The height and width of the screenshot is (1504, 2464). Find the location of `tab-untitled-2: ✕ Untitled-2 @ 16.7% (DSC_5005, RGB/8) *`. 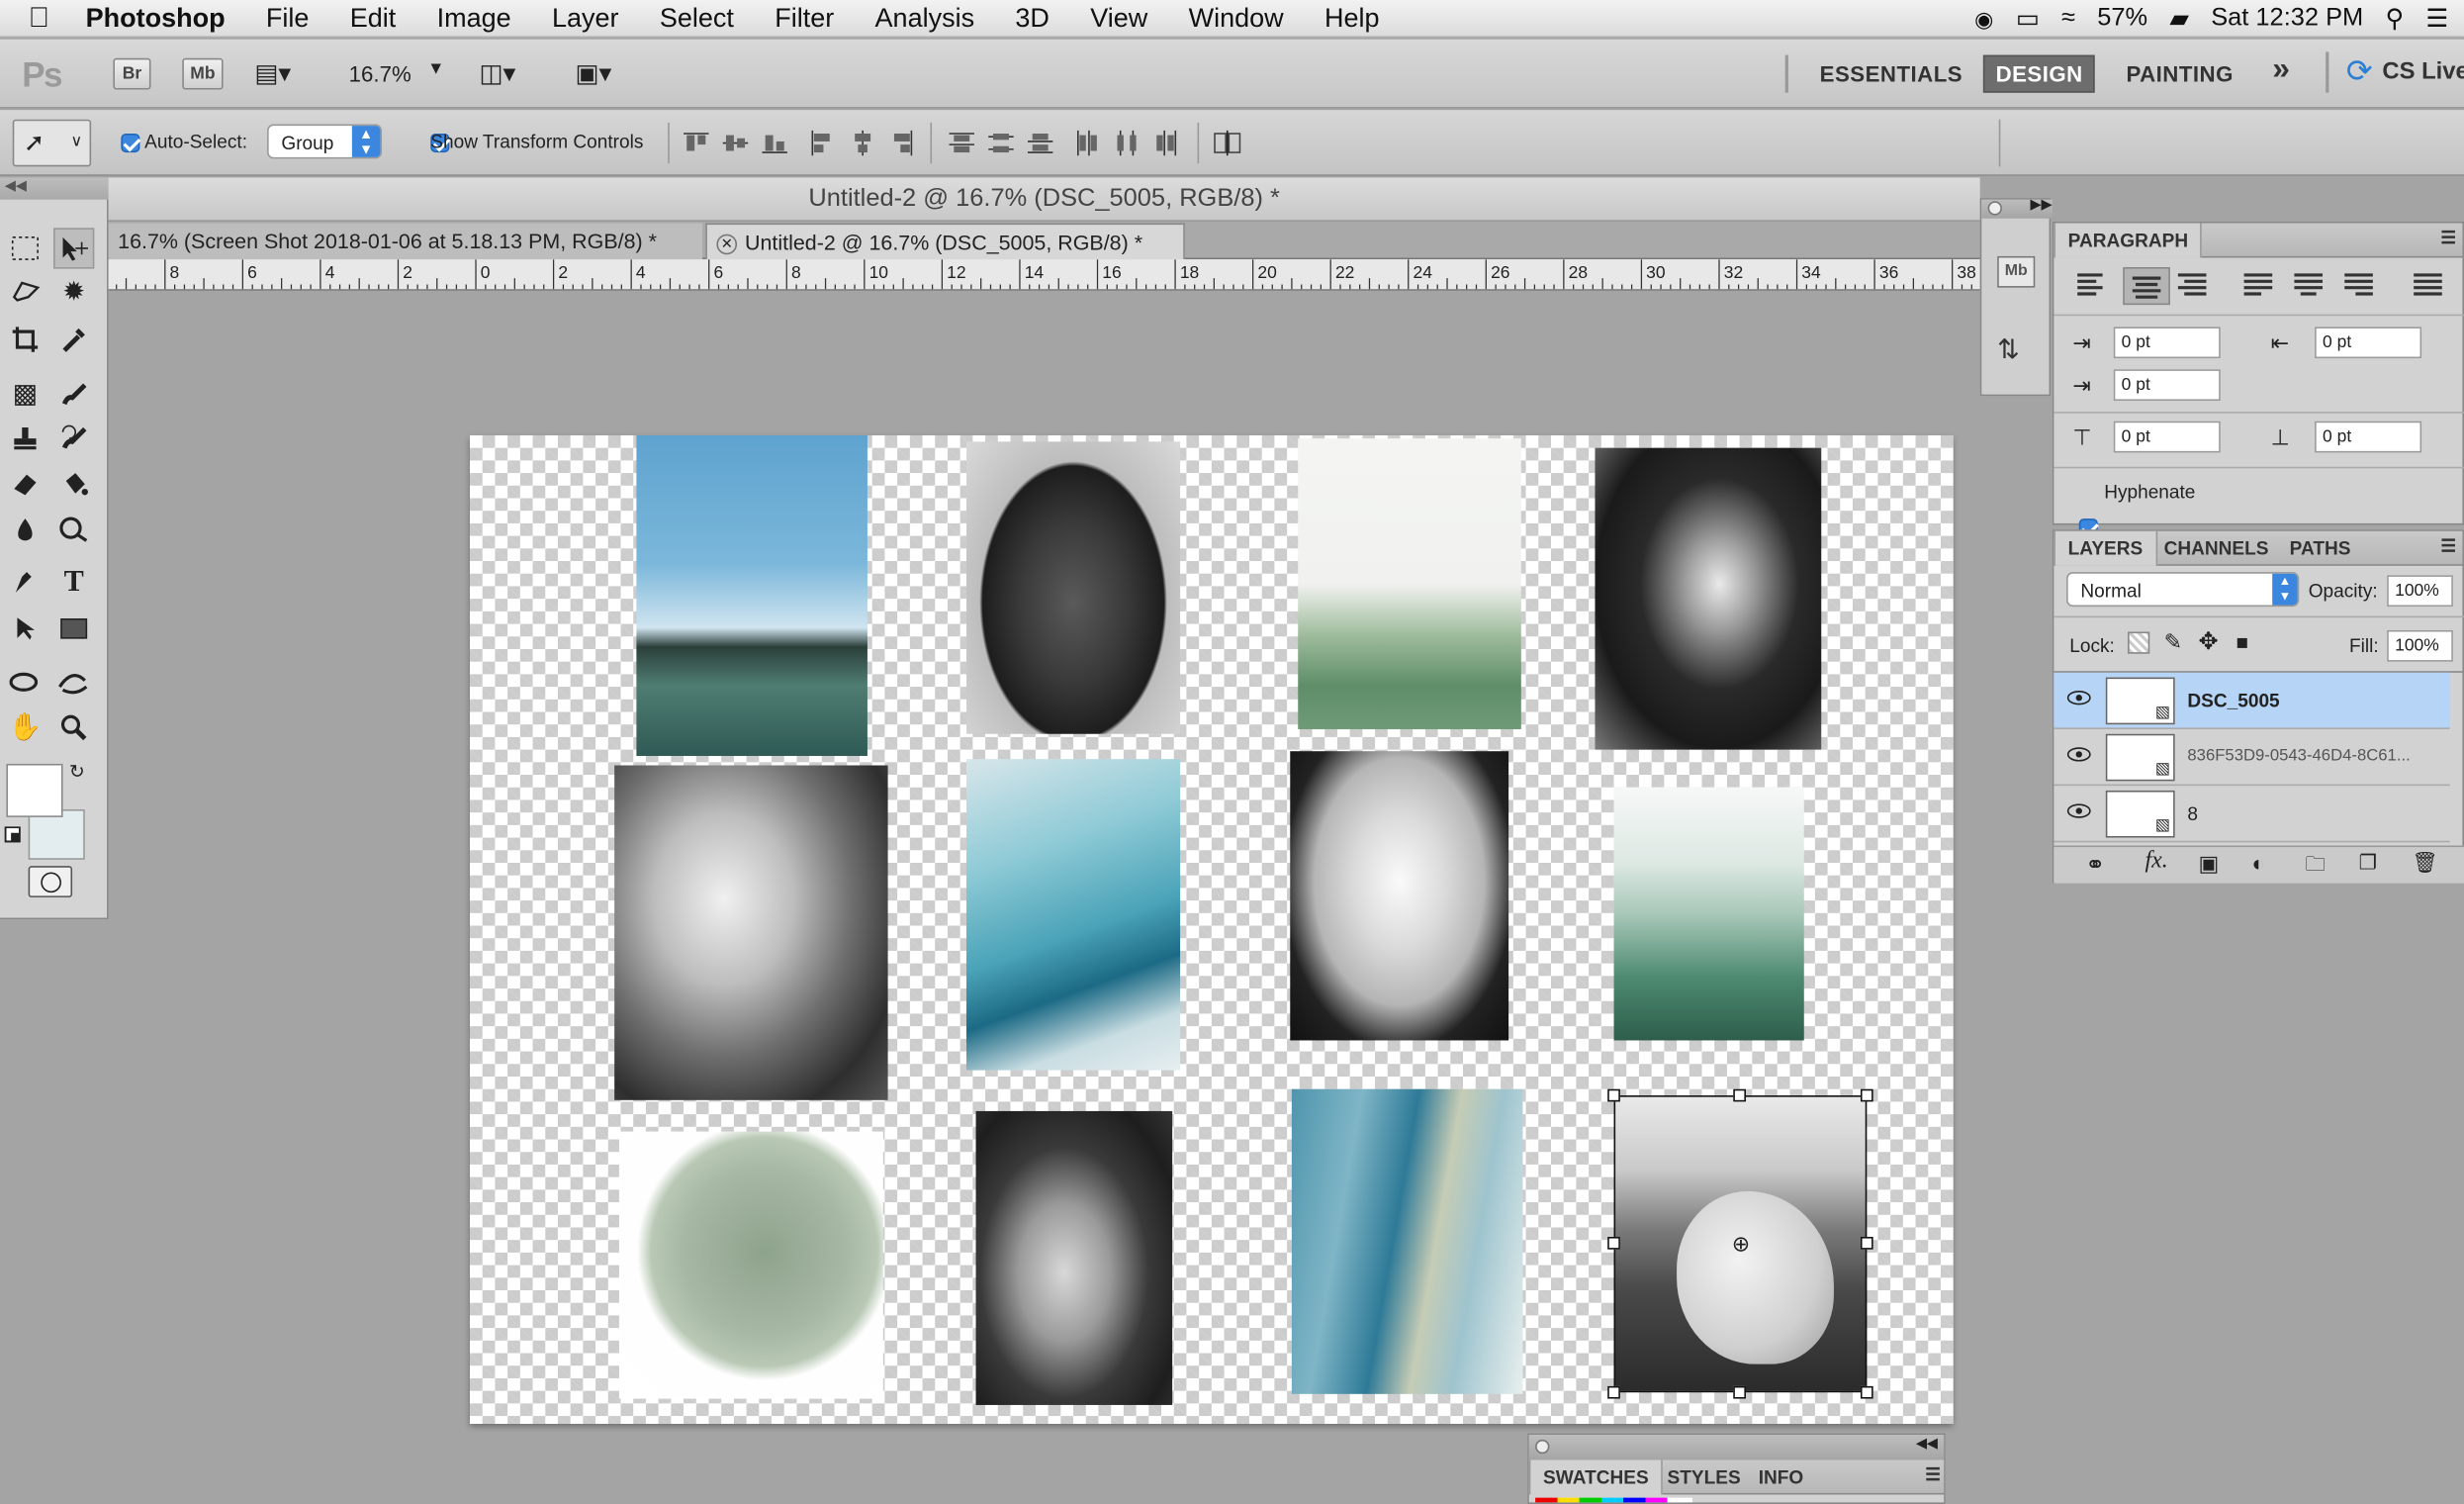

tab-untitled-2: ✕ Untitled-2 @ 16.7% (DSC_5005, RGB/8) * is located at coordinates (945, 241).